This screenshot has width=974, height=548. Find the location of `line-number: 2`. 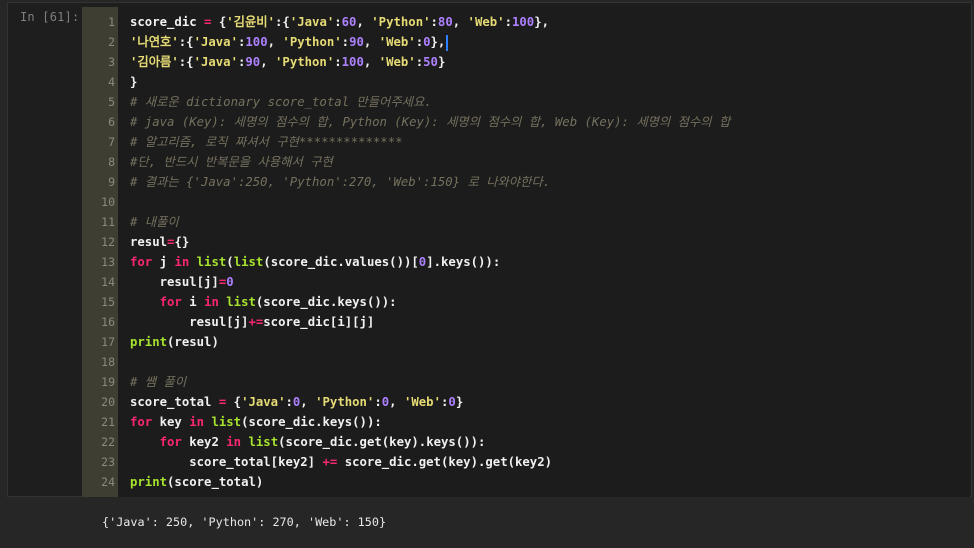

line-number: 2 is located at coordinates (111, 42).